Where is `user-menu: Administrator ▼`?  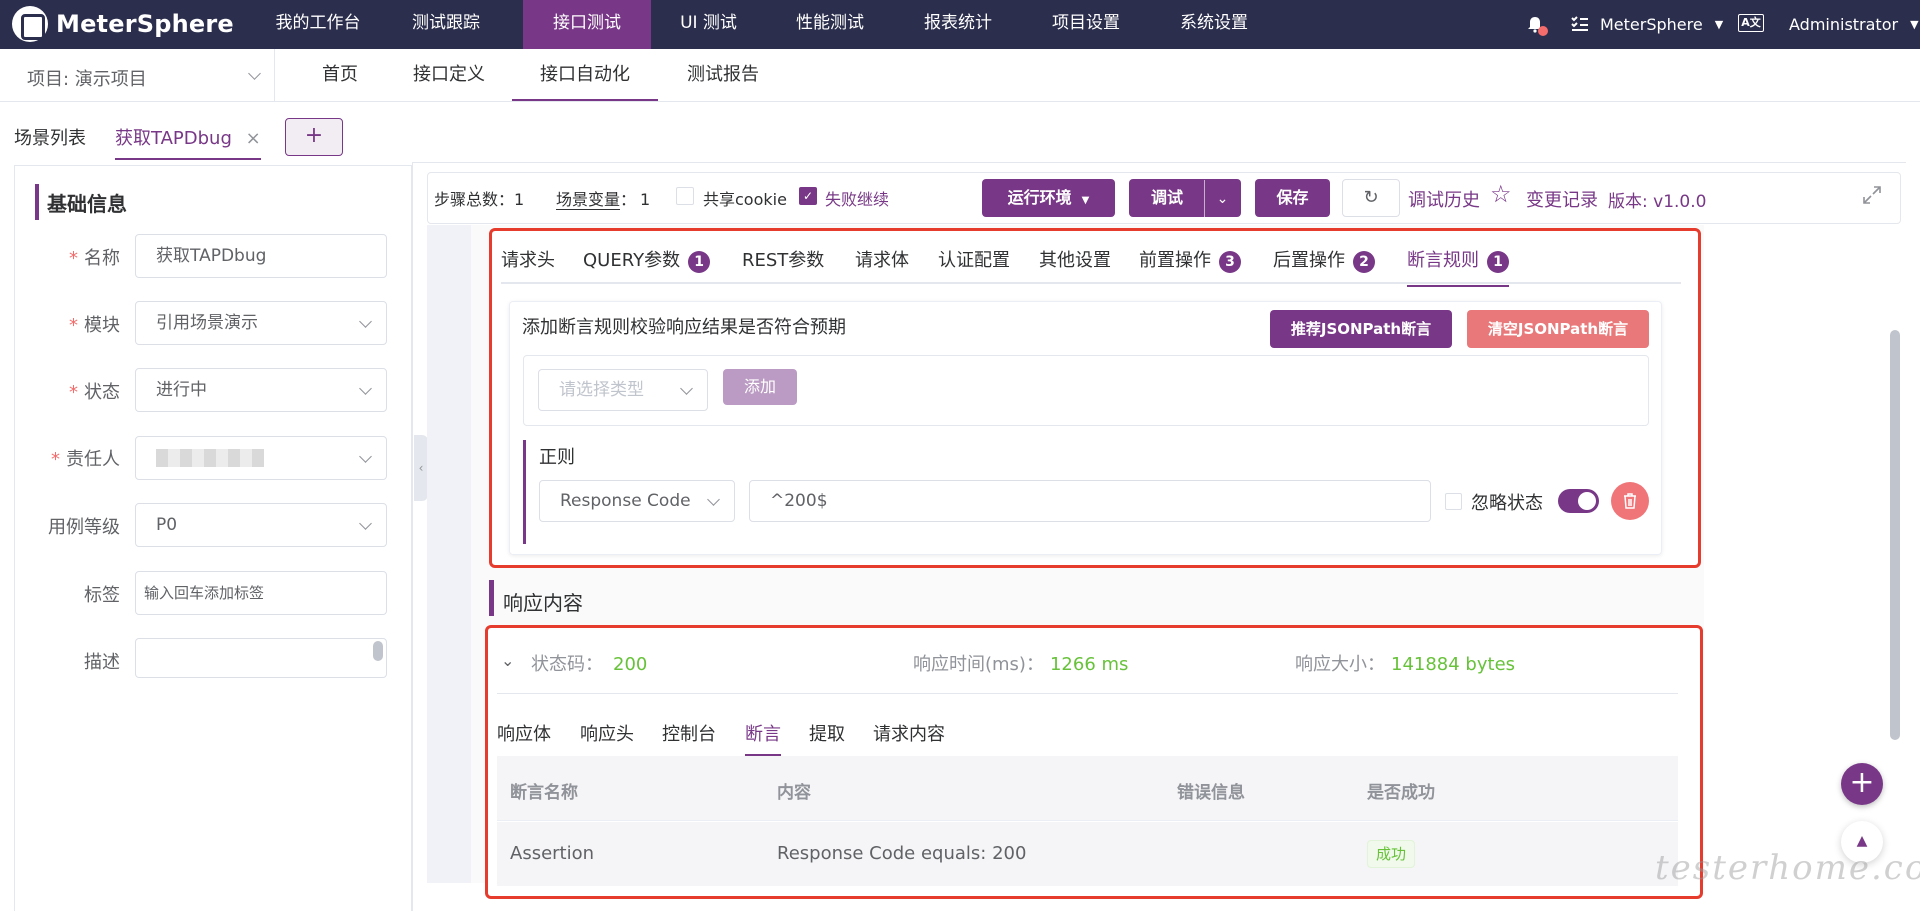
user-menu: Administrator ▼ is located at coordinates (1854, 24).